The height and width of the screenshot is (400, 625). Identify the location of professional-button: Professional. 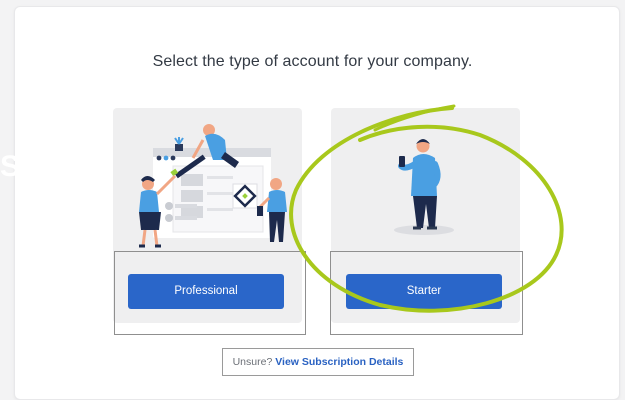
(206, 291).